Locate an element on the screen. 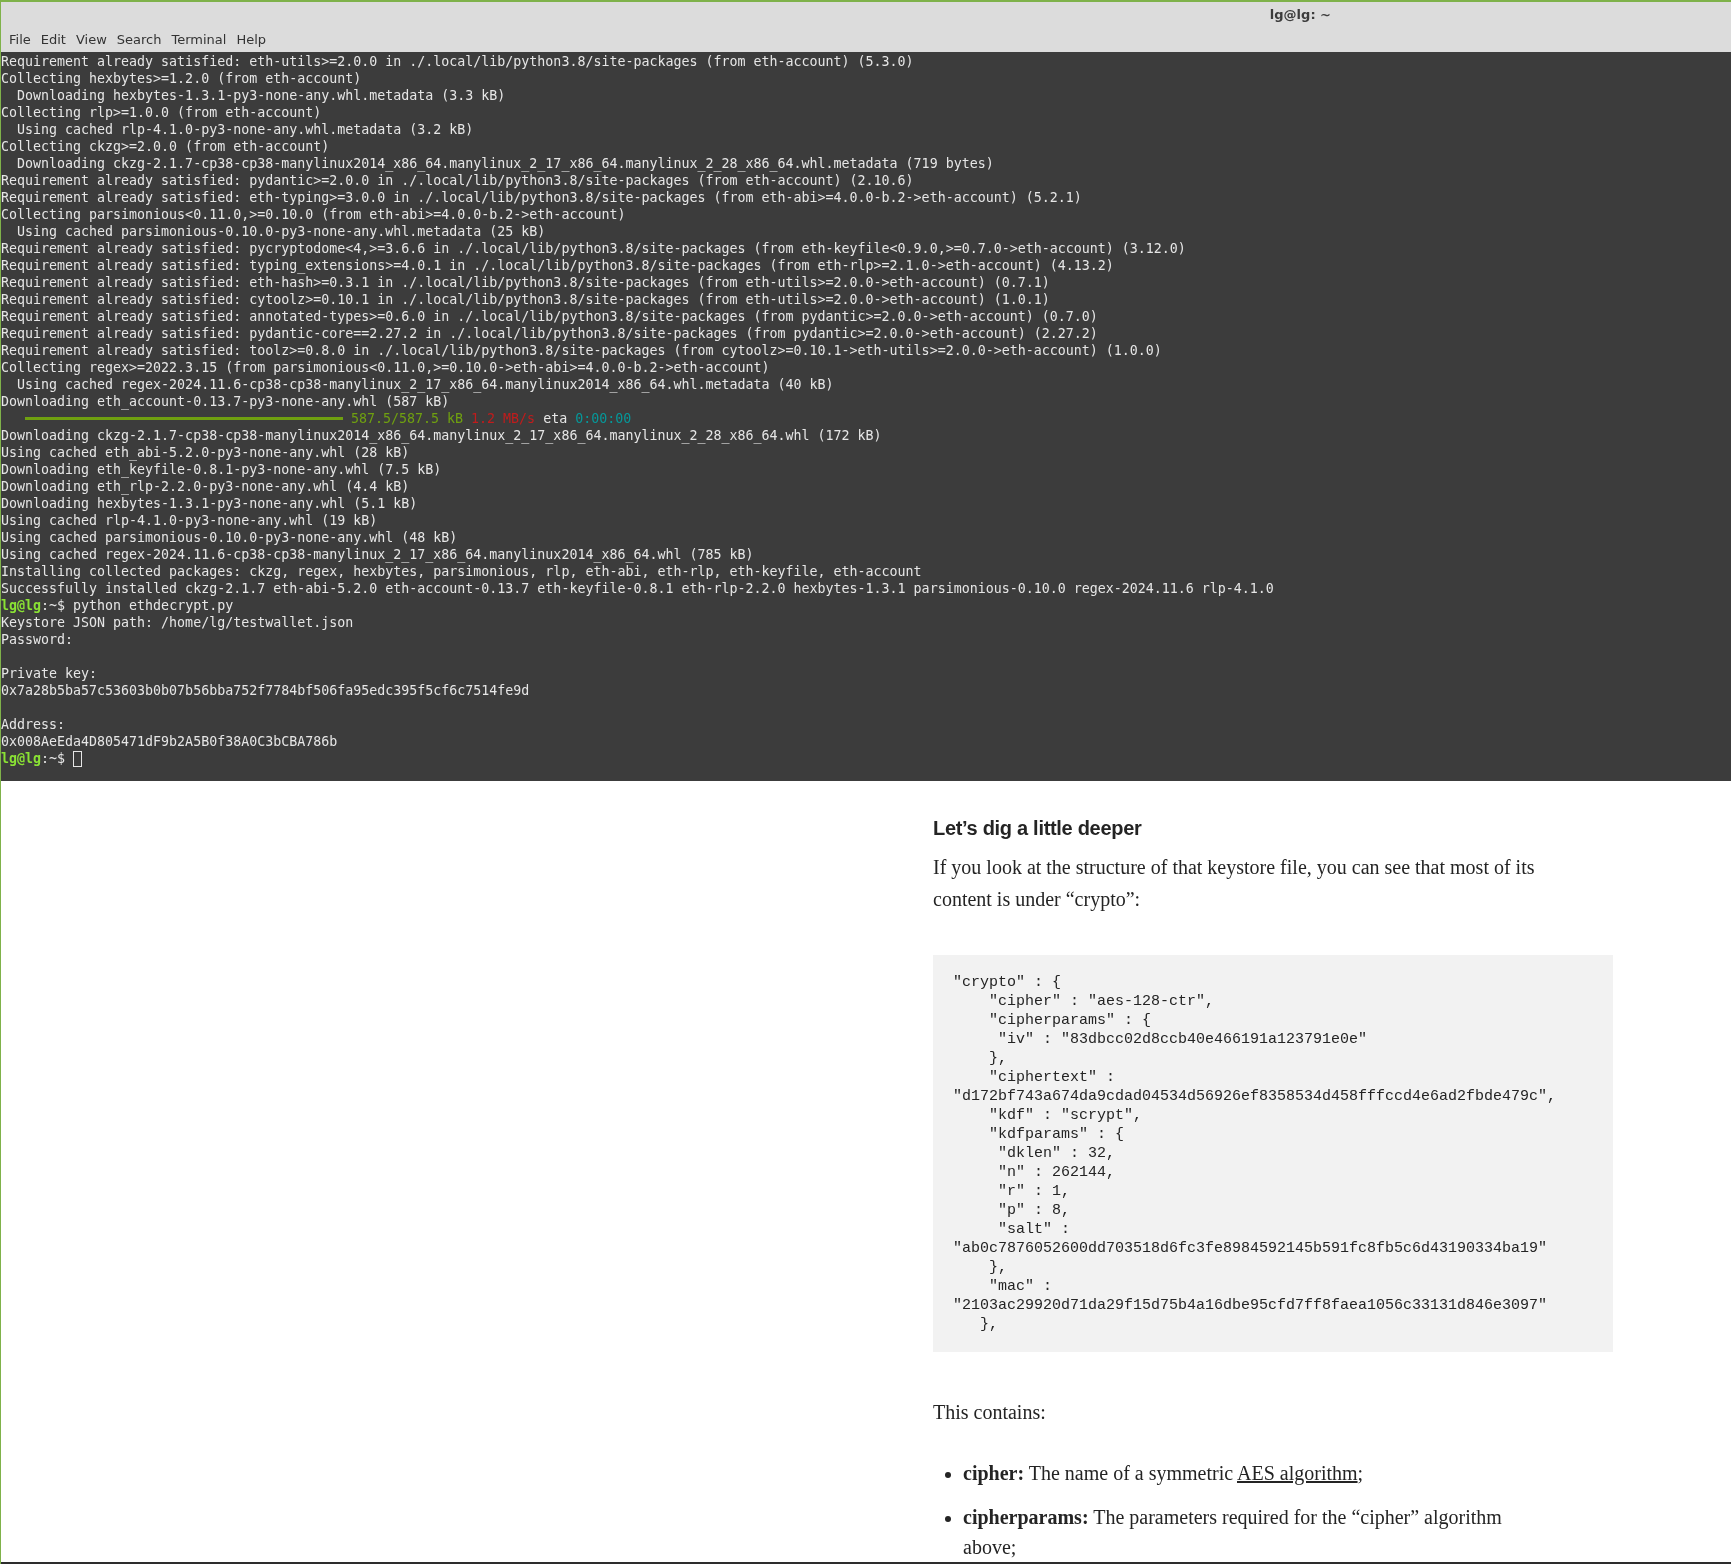 The image size is (1731, 1564). terminal-line: Requirement already satisfied: pycryptodome<4,>=3.6.6 in ./.local/lib/python3.8/site-packages (from eth-keyfile<0.9.0,>=0.7.0->eth-account) (3.12.0) is located at coordinates (593, 248).